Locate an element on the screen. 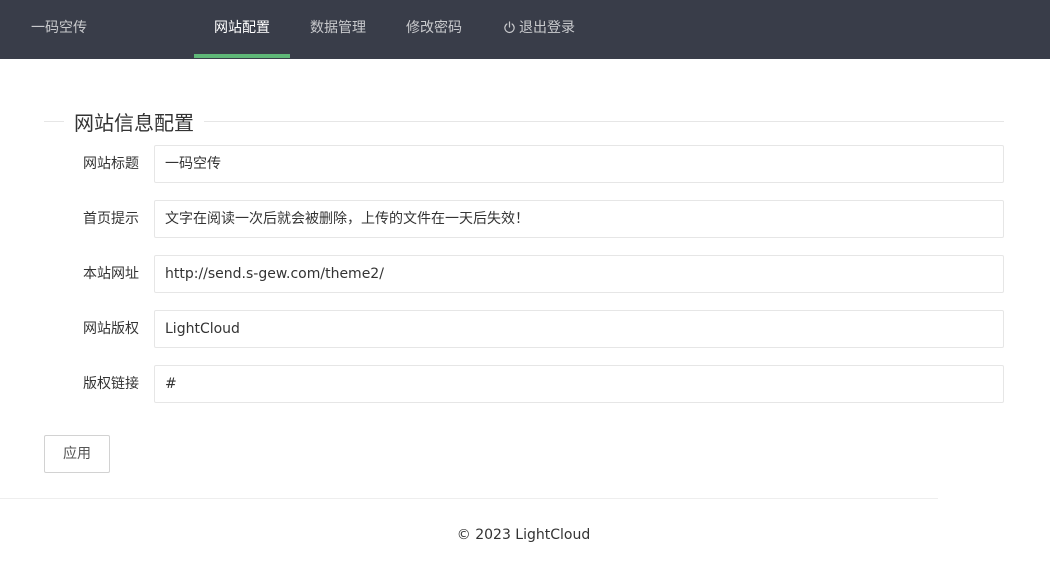 The image size is (1050, 574). footer-copyright: © 2023 LightCloud is located at coordinates (523, 535).